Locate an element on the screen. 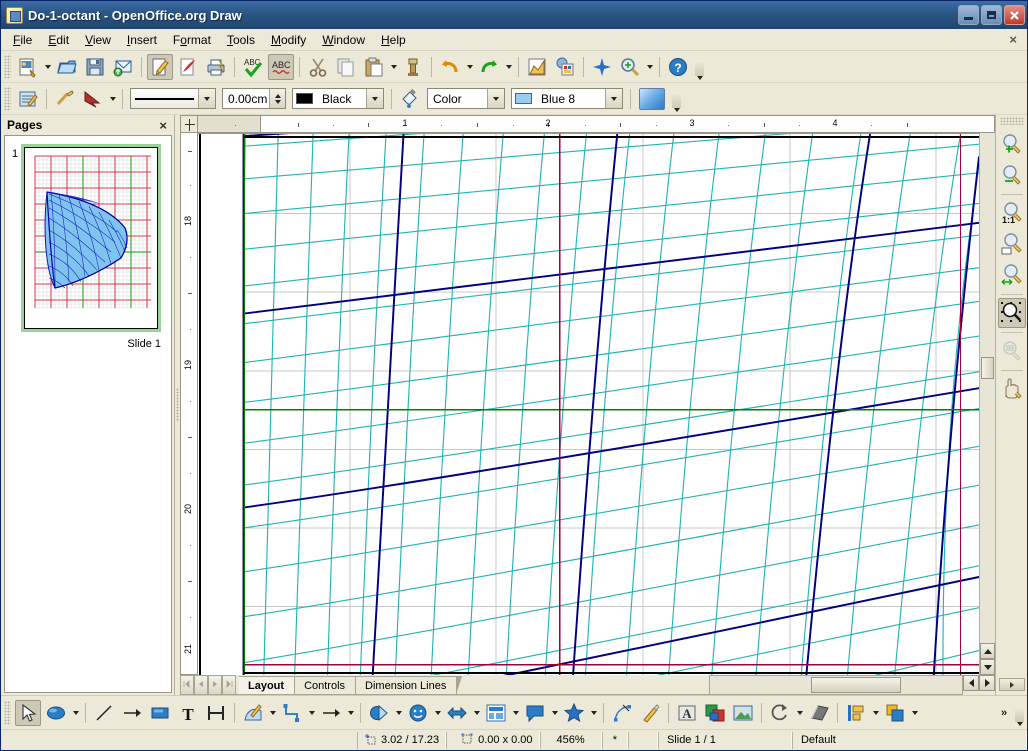 This screenshot has width=1028, height=751. zoom-page-icon is located at coordinates (1012, 244).